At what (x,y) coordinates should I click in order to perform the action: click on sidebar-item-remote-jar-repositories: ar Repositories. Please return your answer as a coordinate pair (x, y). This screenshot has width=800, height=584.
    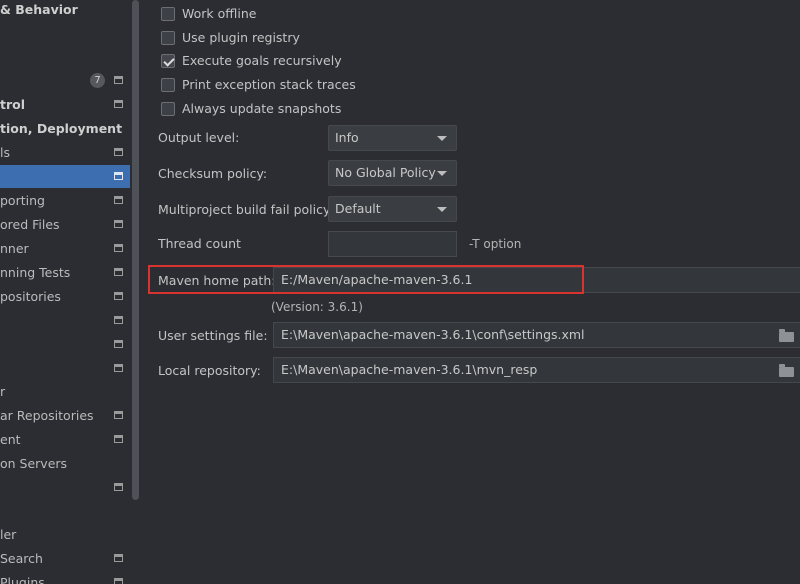
    Looking at the image, I should click on (65, 415).